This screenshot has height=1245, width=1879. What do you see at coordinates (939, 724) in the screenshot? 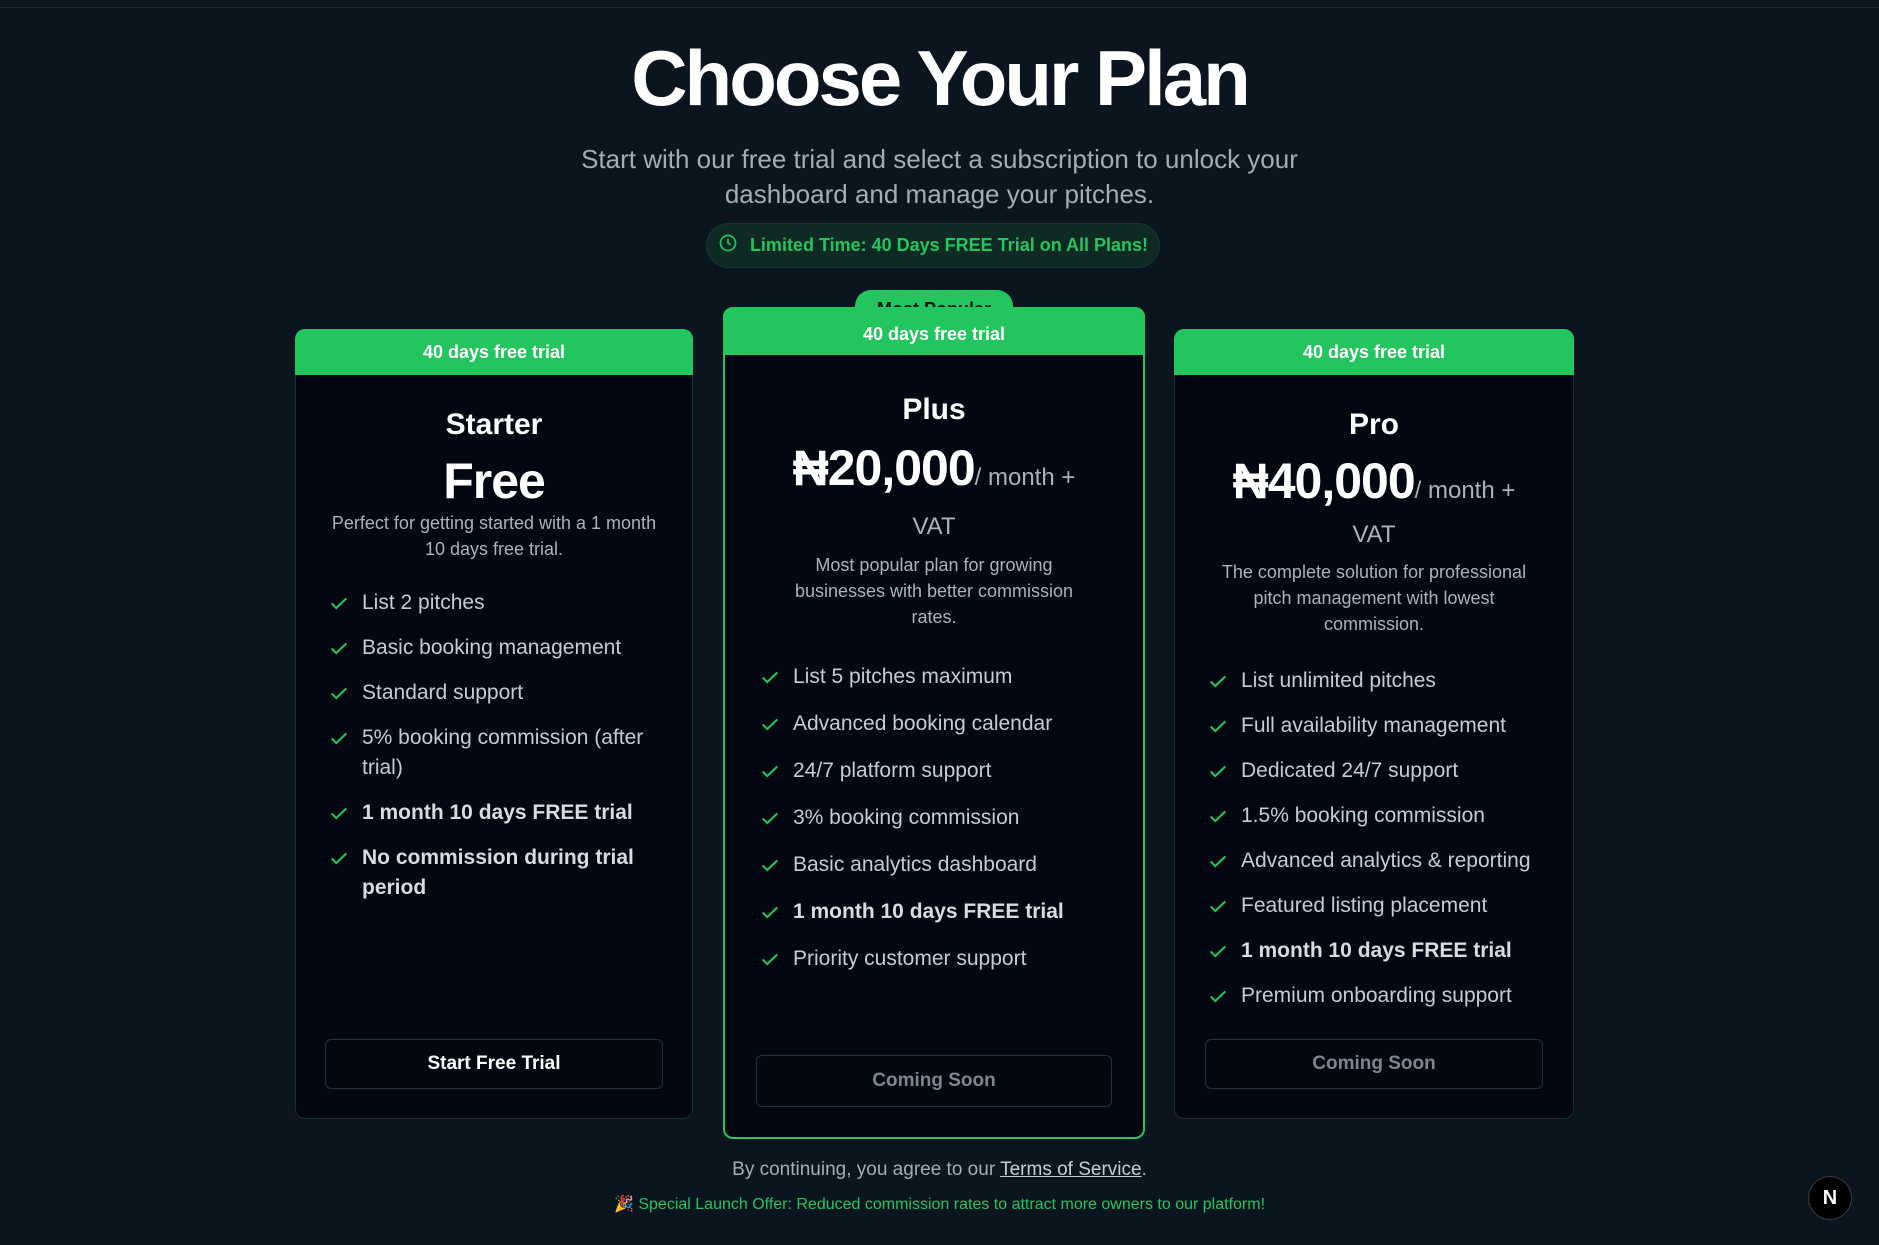
I see `list-item: Advanced booking calendar` at bounding box center [939, 724].